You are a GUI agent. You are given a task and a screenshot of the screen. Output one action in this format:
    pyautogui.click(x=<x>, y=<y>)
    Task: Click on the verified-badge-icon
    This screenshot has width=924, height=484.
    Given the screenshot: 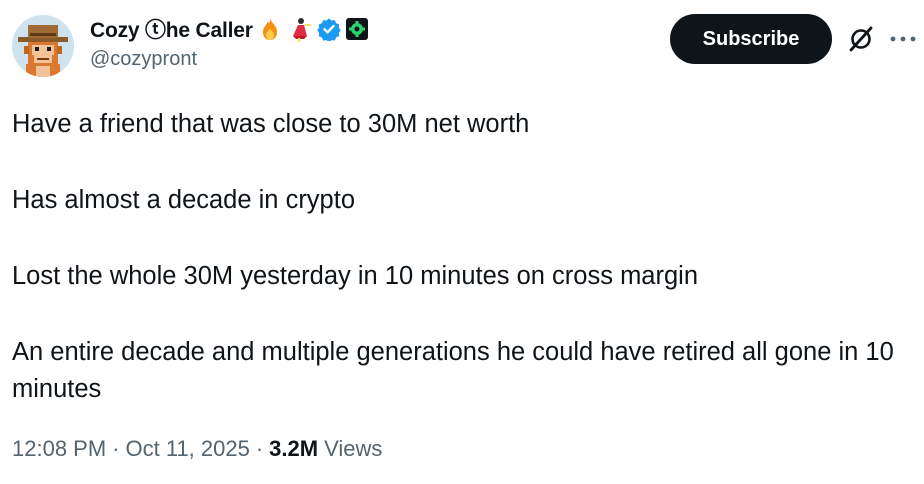 What is the action you would take?
    pyautogui.click(x=328, y=29)
    